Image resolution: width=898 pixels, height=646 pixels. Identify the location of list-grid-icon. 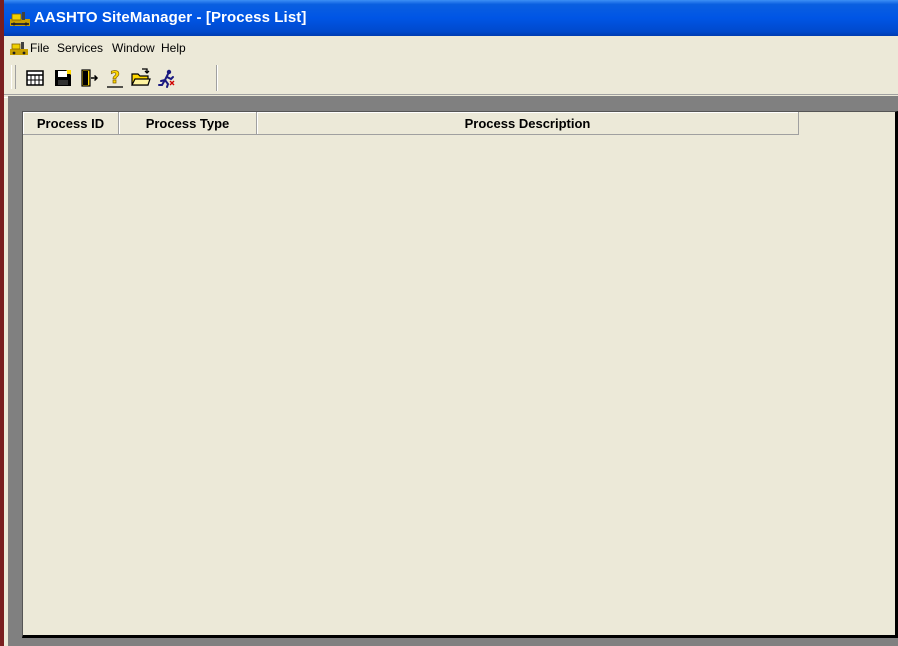
(35, 78).